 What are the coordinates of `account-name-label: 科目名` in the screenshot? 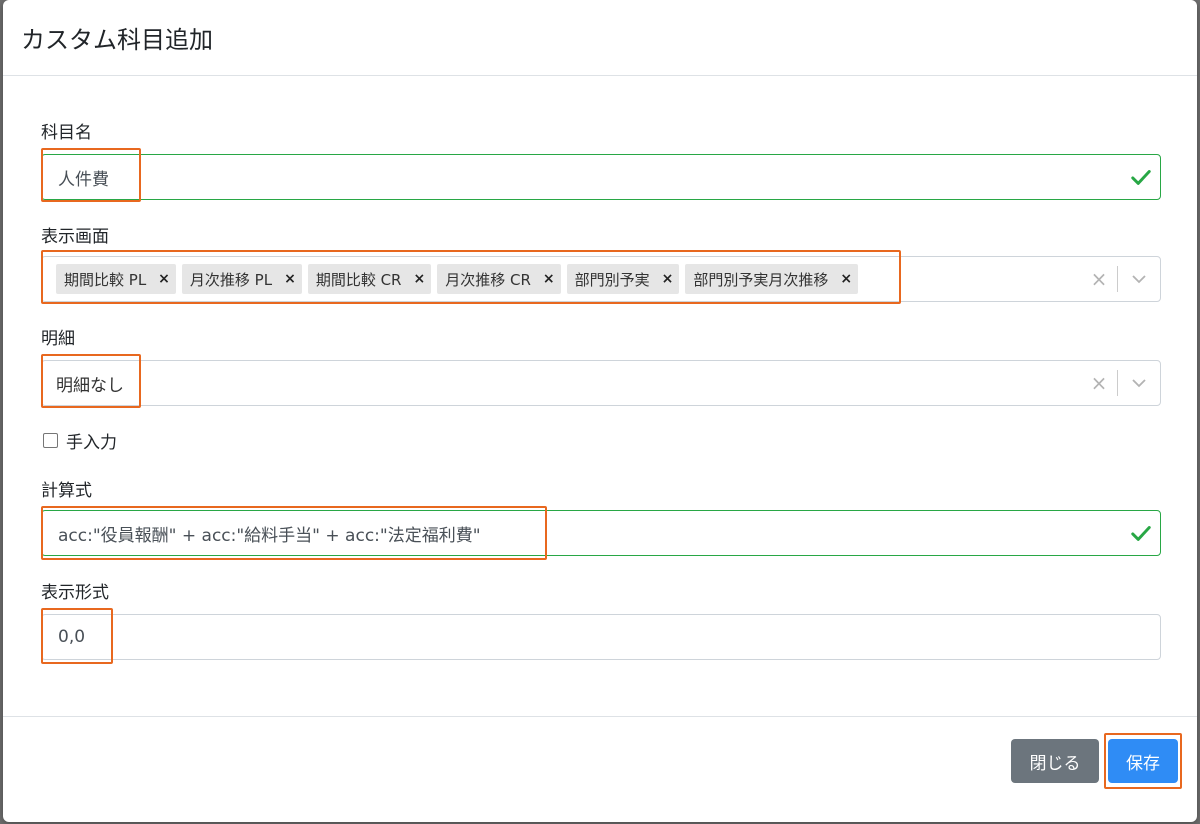 It's located at (66, 133).